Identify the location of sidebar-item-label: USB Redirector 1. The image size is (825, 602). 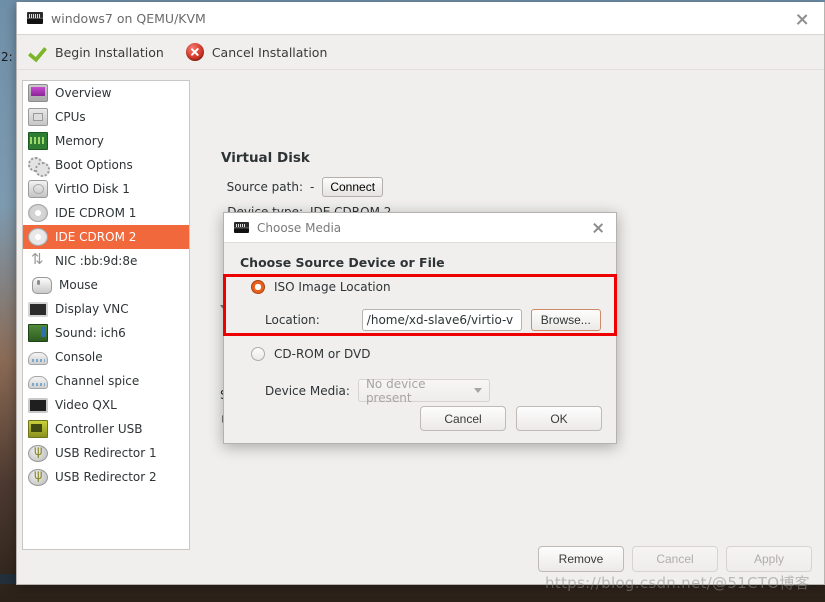
(106, 453).